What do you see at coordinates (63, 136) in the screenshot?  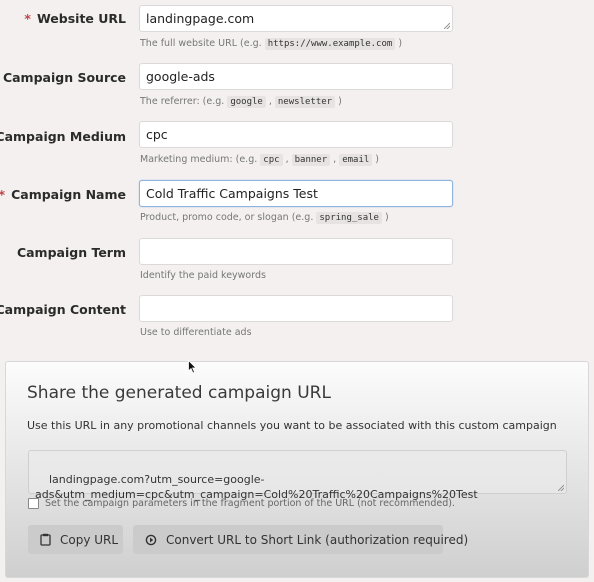 I see `campaign-medium-label: *Campaign Medium` at bounding box center [63, 136].